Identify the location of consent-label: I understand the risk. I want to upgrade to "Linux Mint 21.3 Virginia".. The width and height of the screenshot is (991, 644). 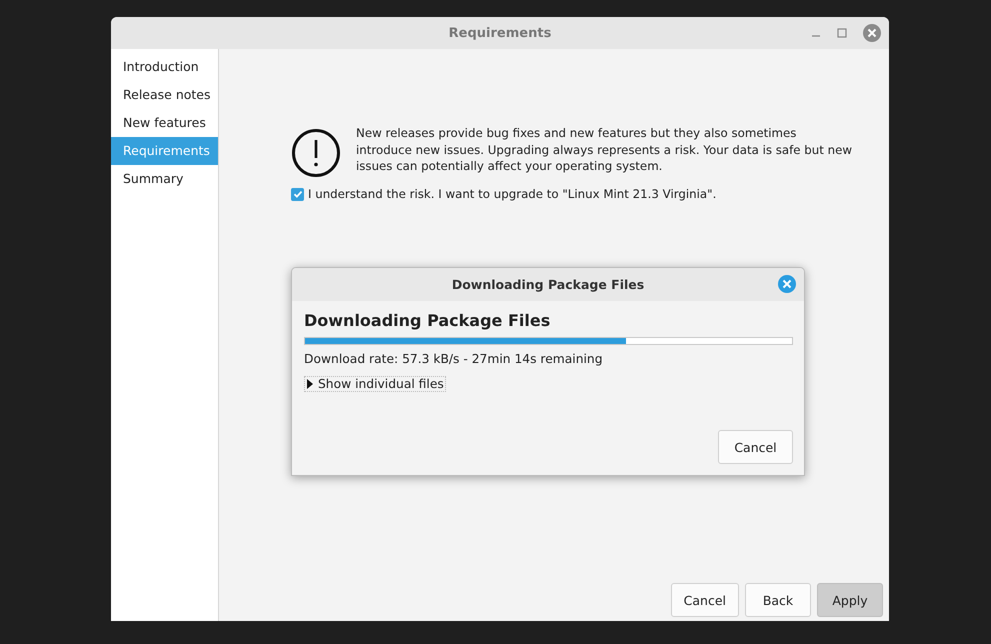
(512, 194).